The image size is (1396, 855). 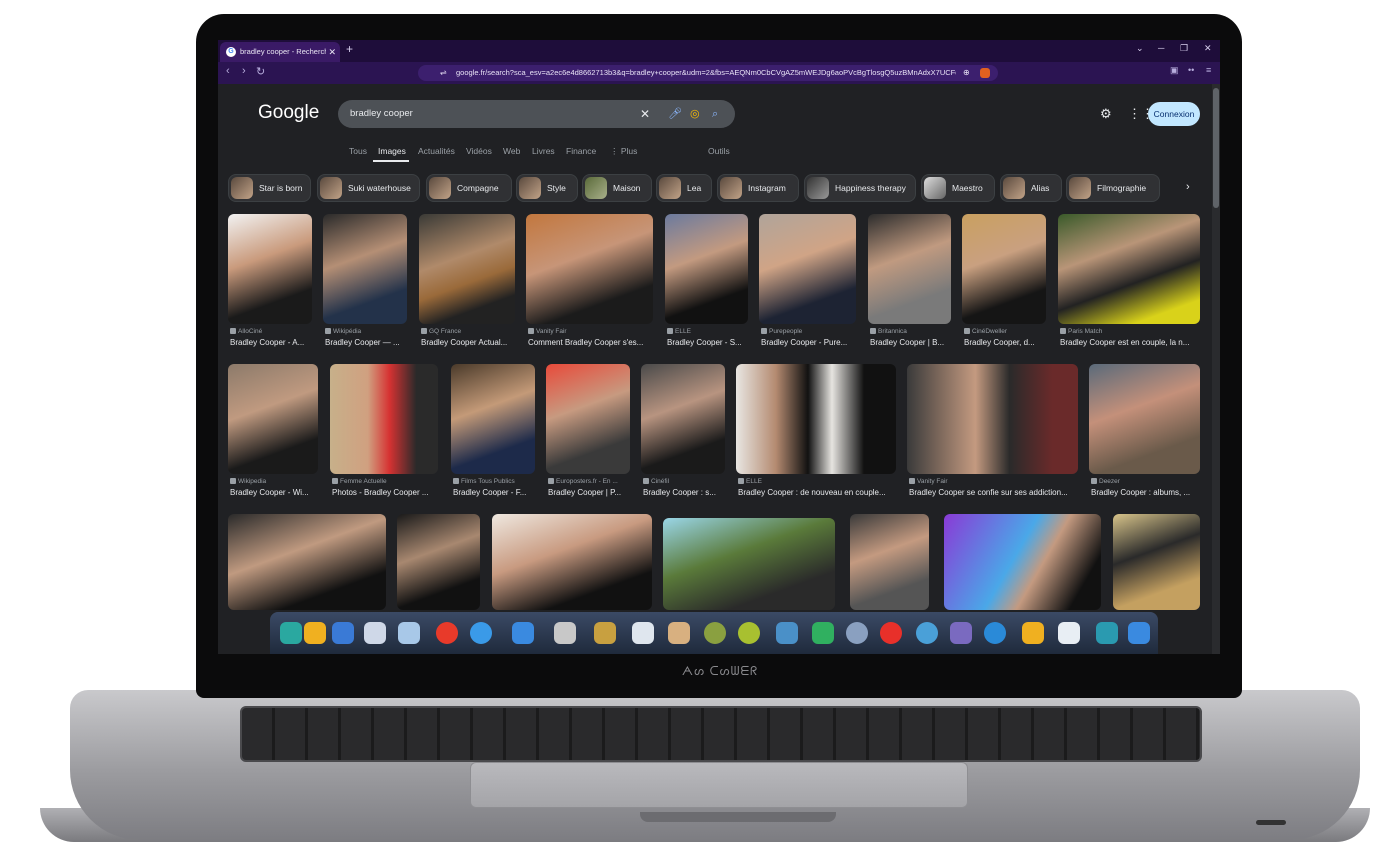 What do you see at coordinates (675, 114) in the screenshot?
I see `voice-search-icon: 🎤︎` at bounding box center [675, 114].